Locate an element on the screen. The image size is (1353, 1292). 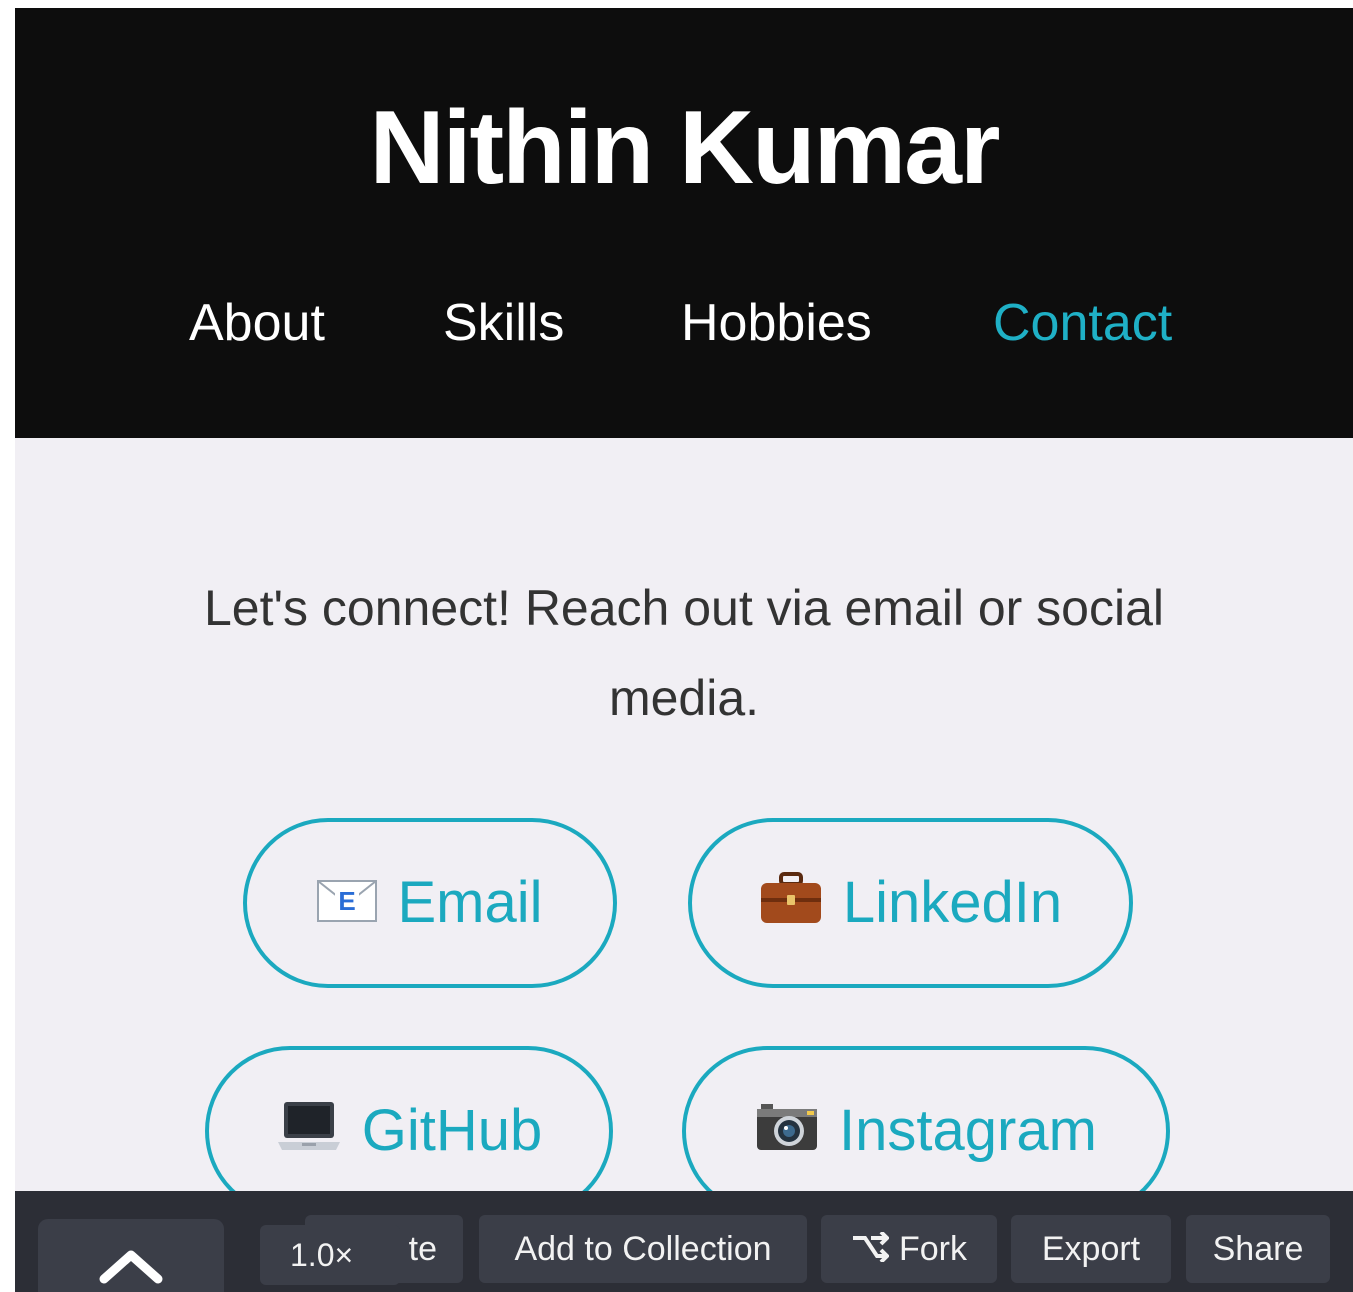
collapse-button is located at coordinates (131, 1255).